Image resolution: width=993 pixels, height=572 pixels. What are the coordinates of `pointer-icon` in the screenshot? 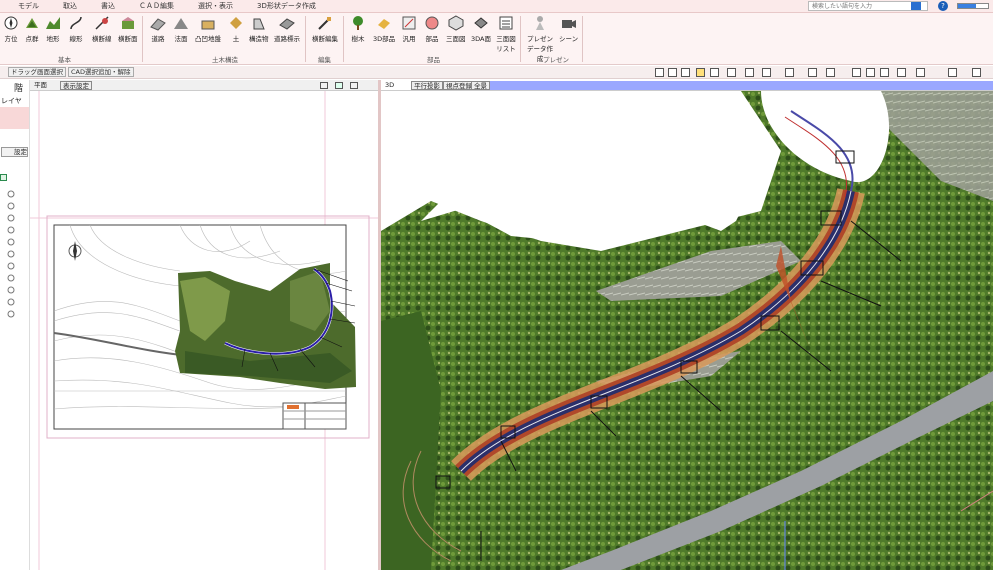 It's located at (700, 72).